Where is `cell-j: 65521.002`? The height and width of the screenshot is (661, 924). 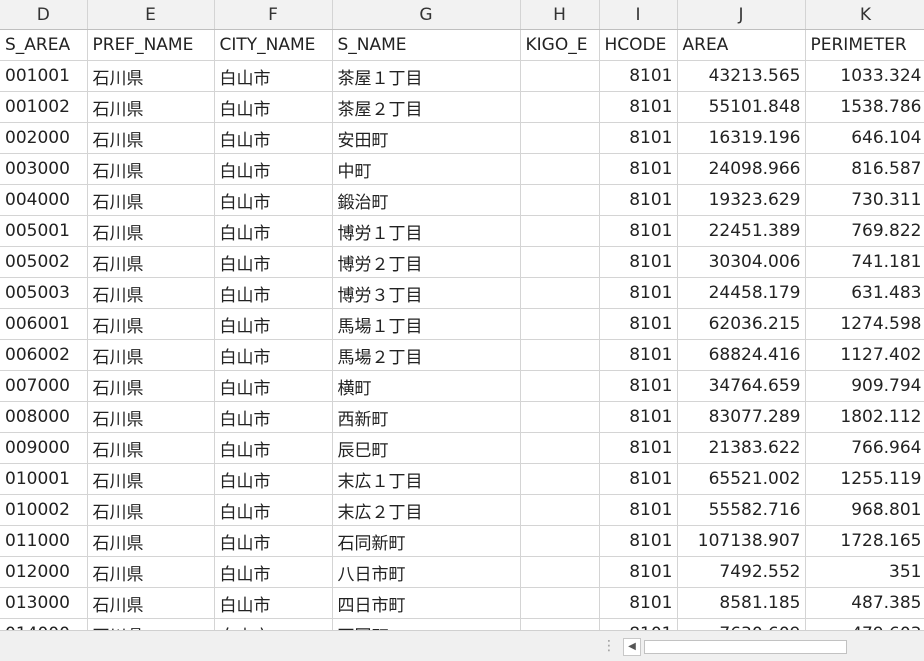 cell-j: 65521.002 is located at coordinates (741, 479).